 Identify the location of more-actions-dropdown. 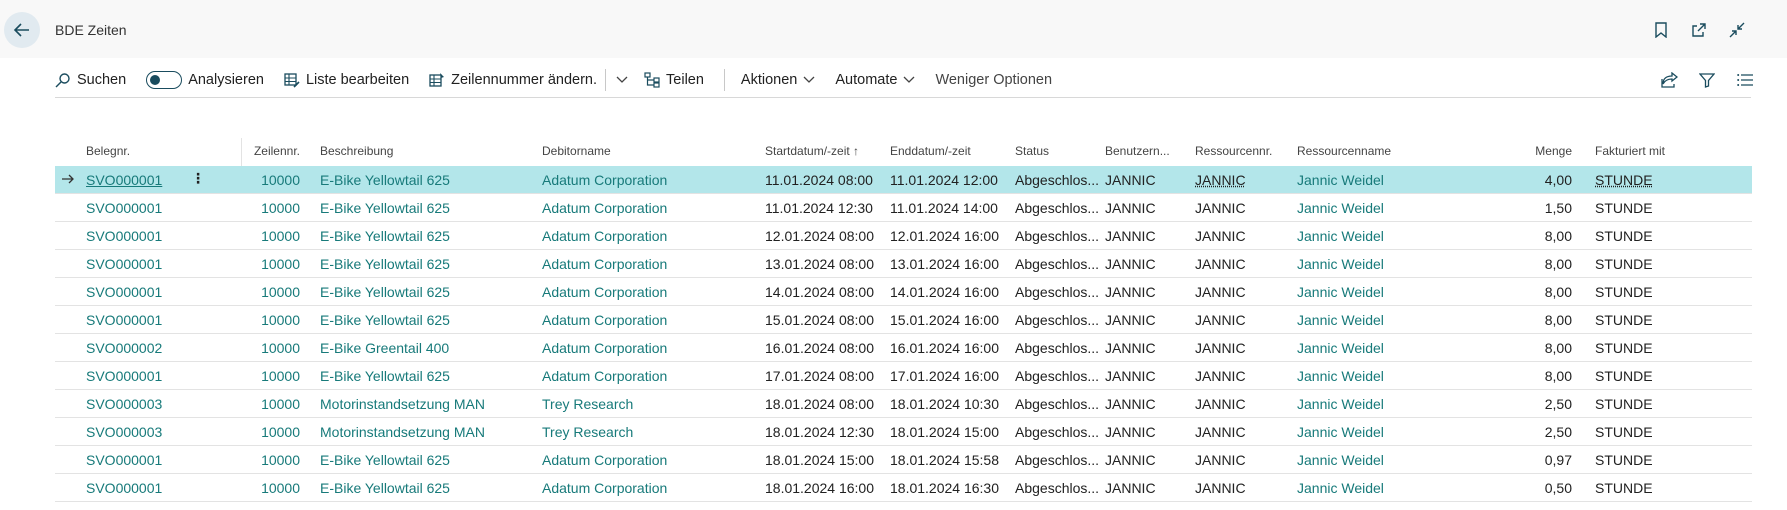
(622, 80).